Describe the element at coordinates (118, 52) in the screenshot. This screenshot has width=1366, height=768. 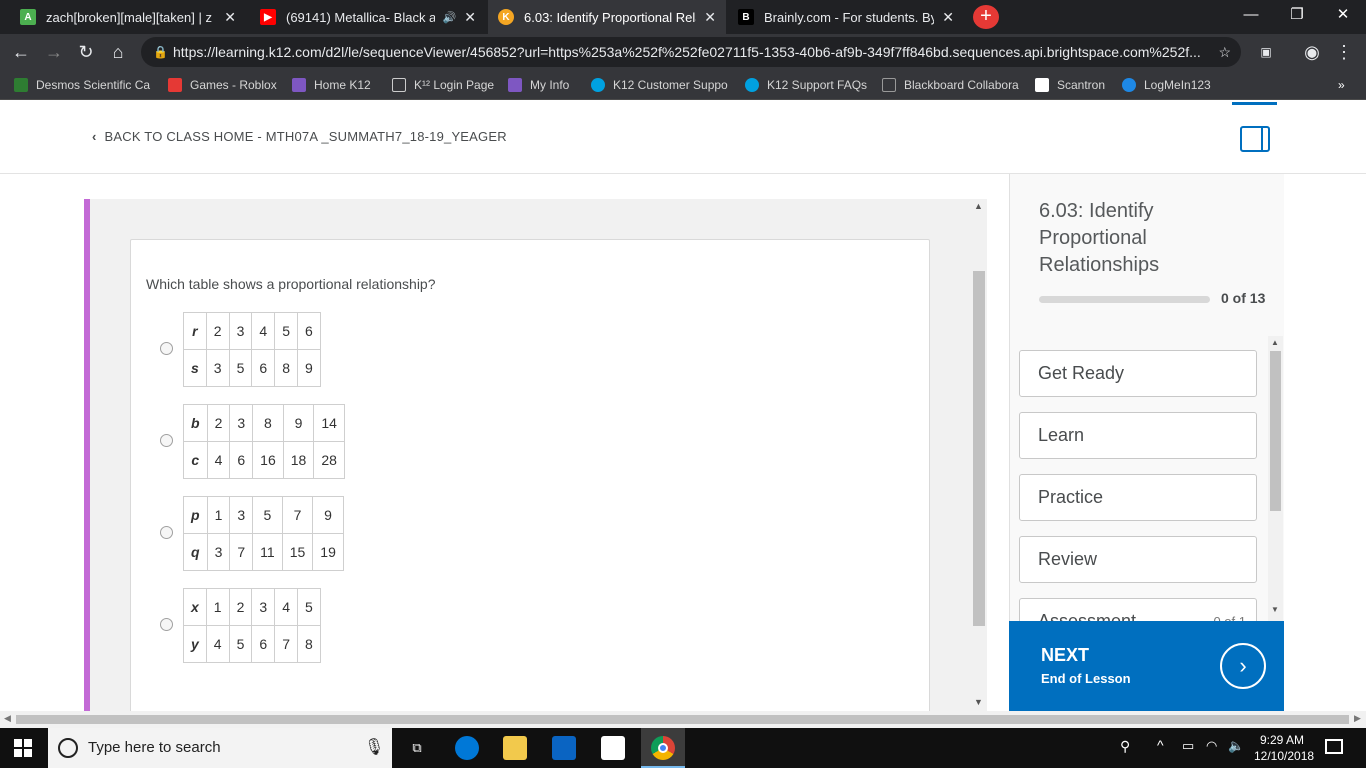
I see `home-icon: ⌂` at that location.